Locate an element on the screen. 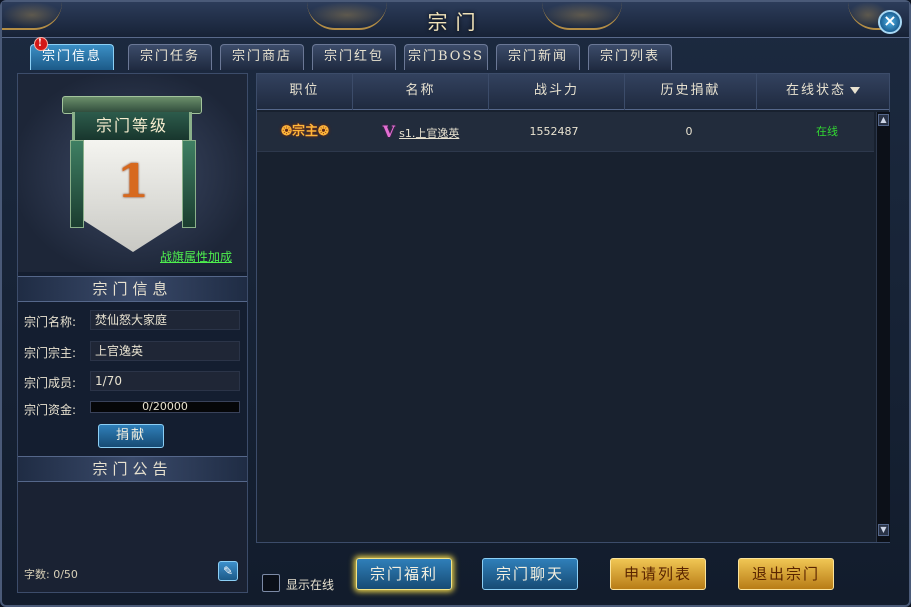 The height and width of the screenshot is (607, 911). tab-guild-news: 宗门新闻 is located at coordinates (538, 57).